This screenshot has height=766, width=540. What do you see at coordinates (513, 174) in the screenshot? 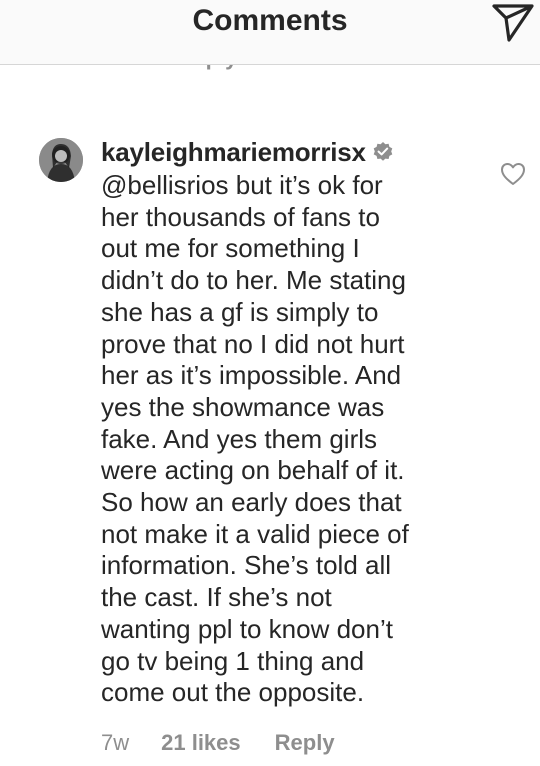
I see `heart-icon` at bounding box center [513, 174].